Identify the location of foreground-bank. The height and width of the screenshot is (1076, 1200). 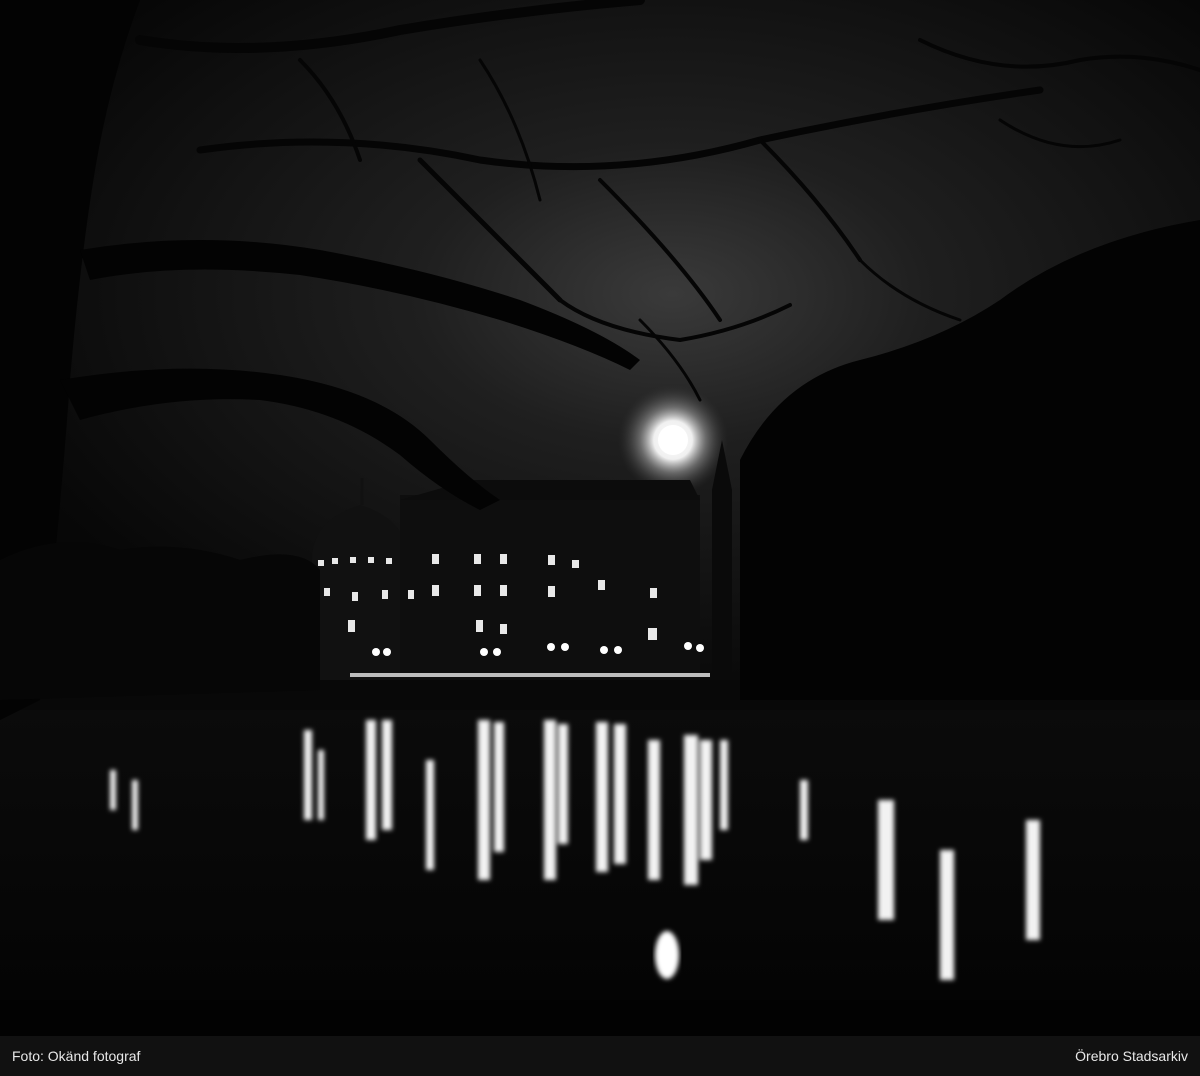
(600, 1018).